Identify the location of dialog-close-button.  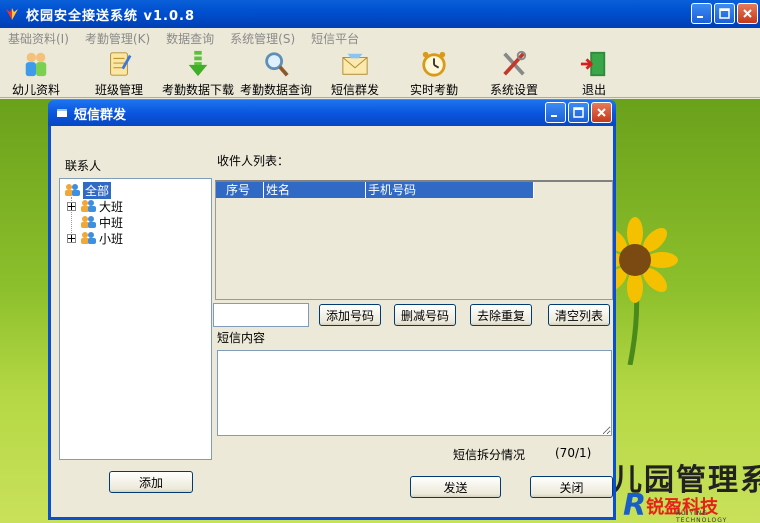
(601, 112).